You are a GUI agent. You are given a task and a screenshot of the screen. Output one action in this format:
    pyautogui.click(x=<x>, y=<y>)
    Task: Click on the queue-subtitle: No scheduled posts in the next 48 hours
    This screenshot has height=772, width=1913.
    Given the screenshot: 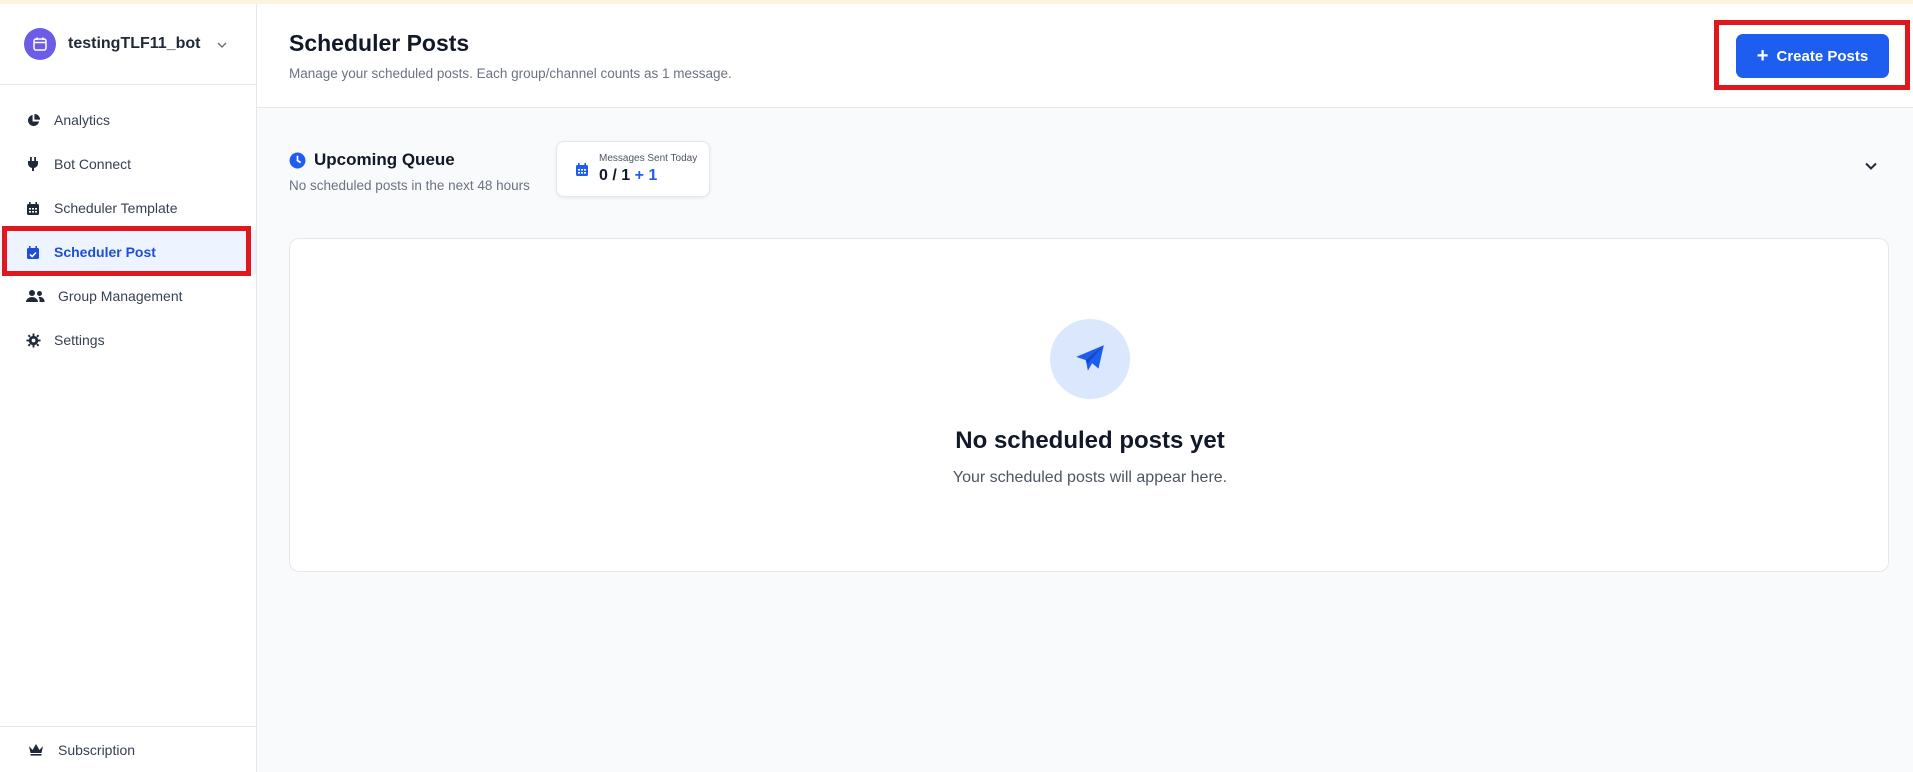 What is the action you would take?
    pyautogui.click(x=409, y=185)
    